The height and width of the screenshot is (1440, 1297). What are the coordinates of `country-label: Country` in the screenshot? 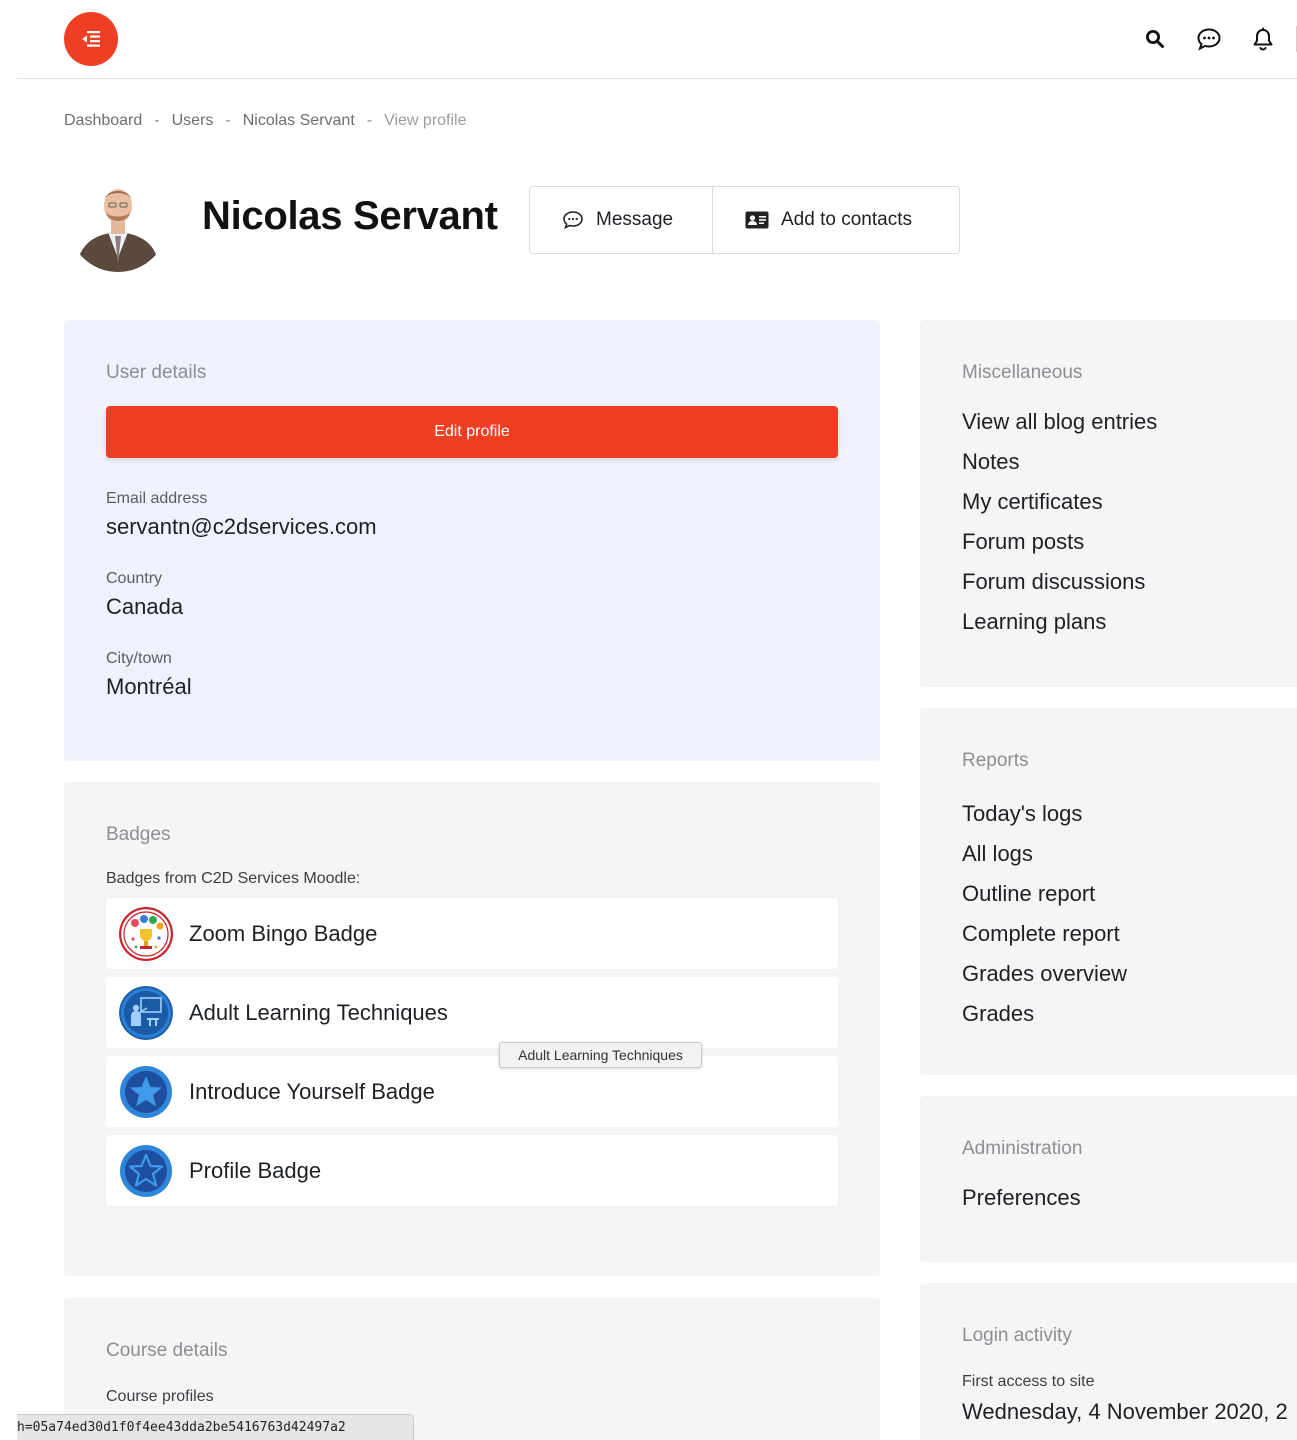 It's located at (134, 578).